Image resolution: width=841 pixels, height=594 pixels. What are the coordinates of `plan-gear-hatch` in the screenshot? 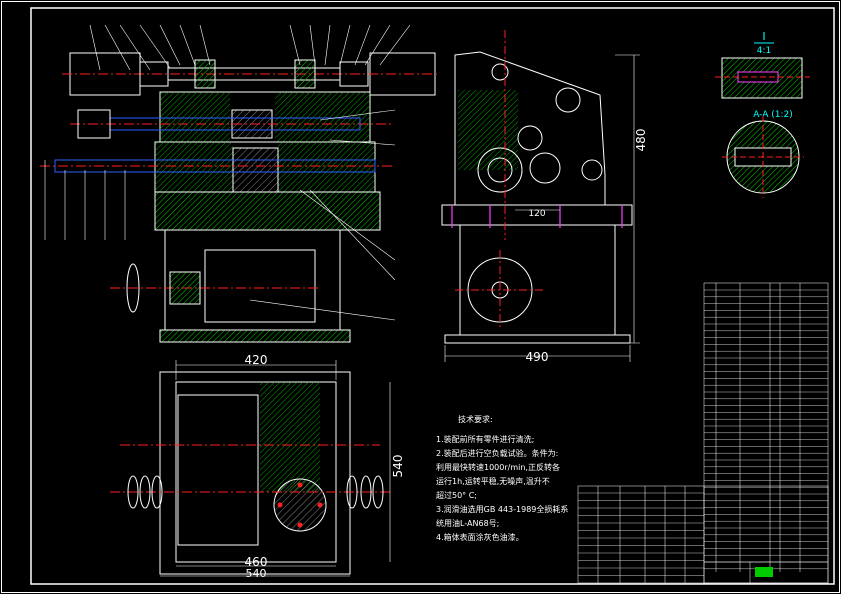 It's located at (290, 437).